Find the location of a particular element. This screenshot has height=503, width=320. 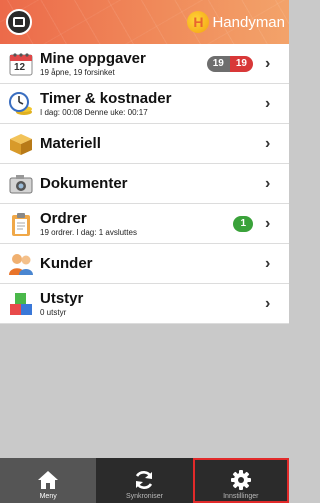

menu-item-title: Timer & kostnader is located at coordinates (106, 98).